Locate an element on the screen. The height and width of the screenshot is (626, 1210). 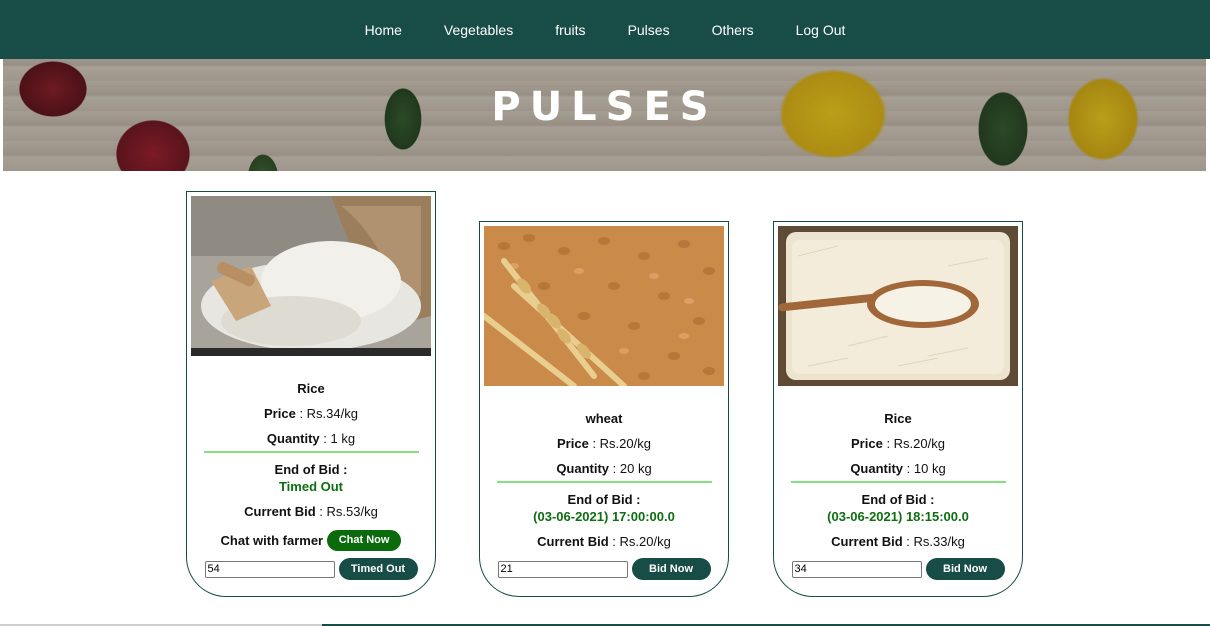
quantity-row: Quantity : 10 kg is located at coordinates (898, 468).